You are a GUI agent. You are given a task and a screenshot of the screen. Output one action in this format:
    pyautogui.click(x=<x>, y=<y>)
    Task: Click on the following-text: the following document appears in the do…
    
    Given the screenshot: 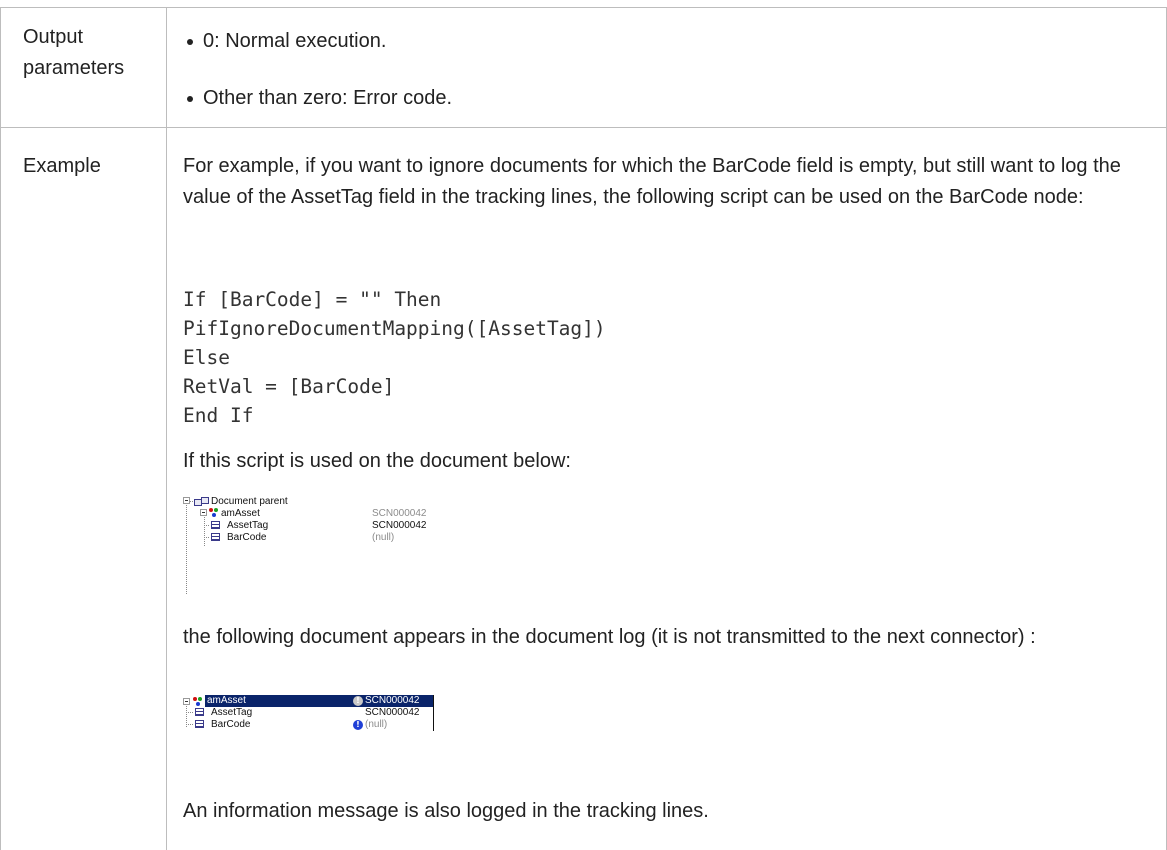 What is the action you would take?
    pyautogui.click(x=609, y=637)
    